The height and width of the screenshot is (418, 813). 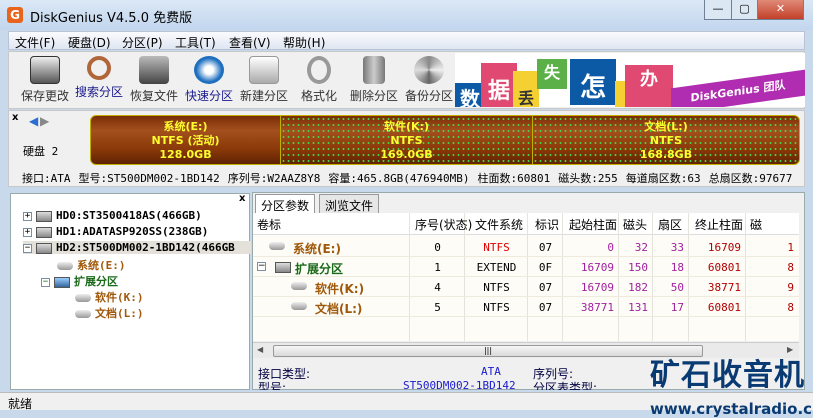 What do you see at coordinates (677, 267) in the screenshot?
I see `table-cell: 18` at bounding box center [677, 267].